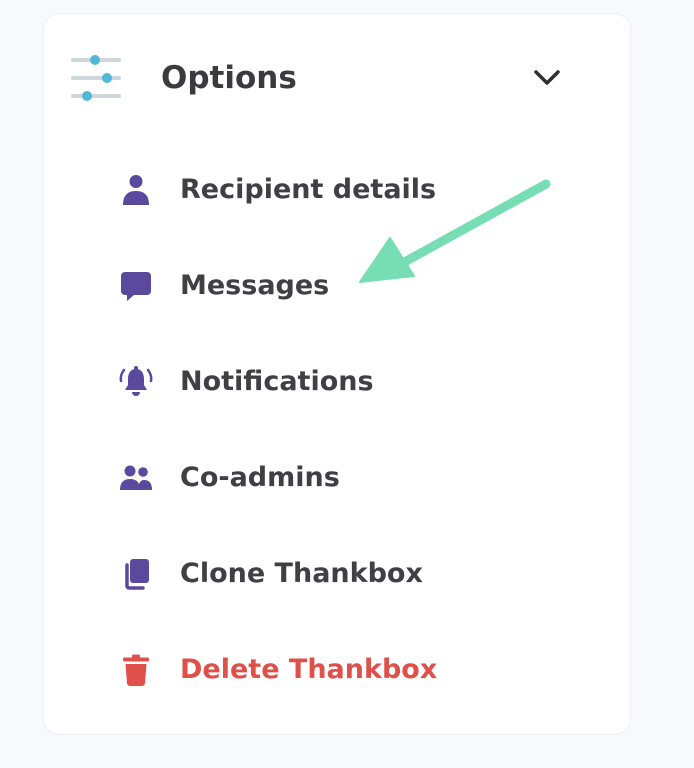  I want to click on menu-item-co-admins: Co-admins, so click(338, 478).